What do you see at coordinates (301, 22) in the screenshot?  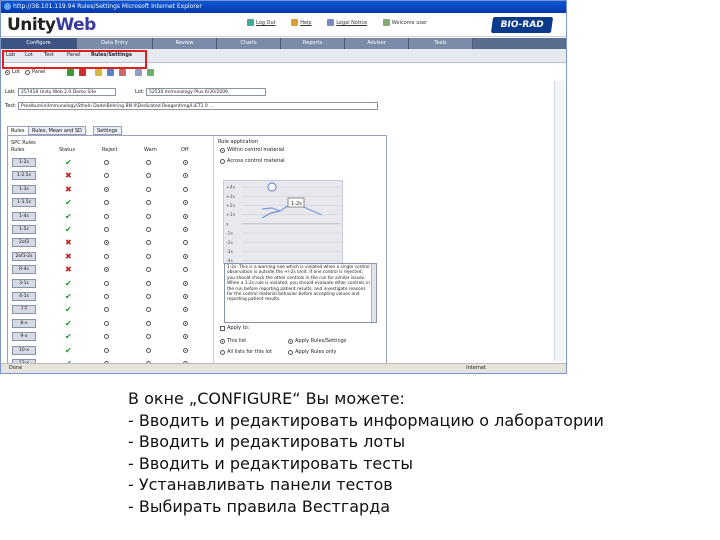 I see `help-link: Help` at bounding box center [301, 22].